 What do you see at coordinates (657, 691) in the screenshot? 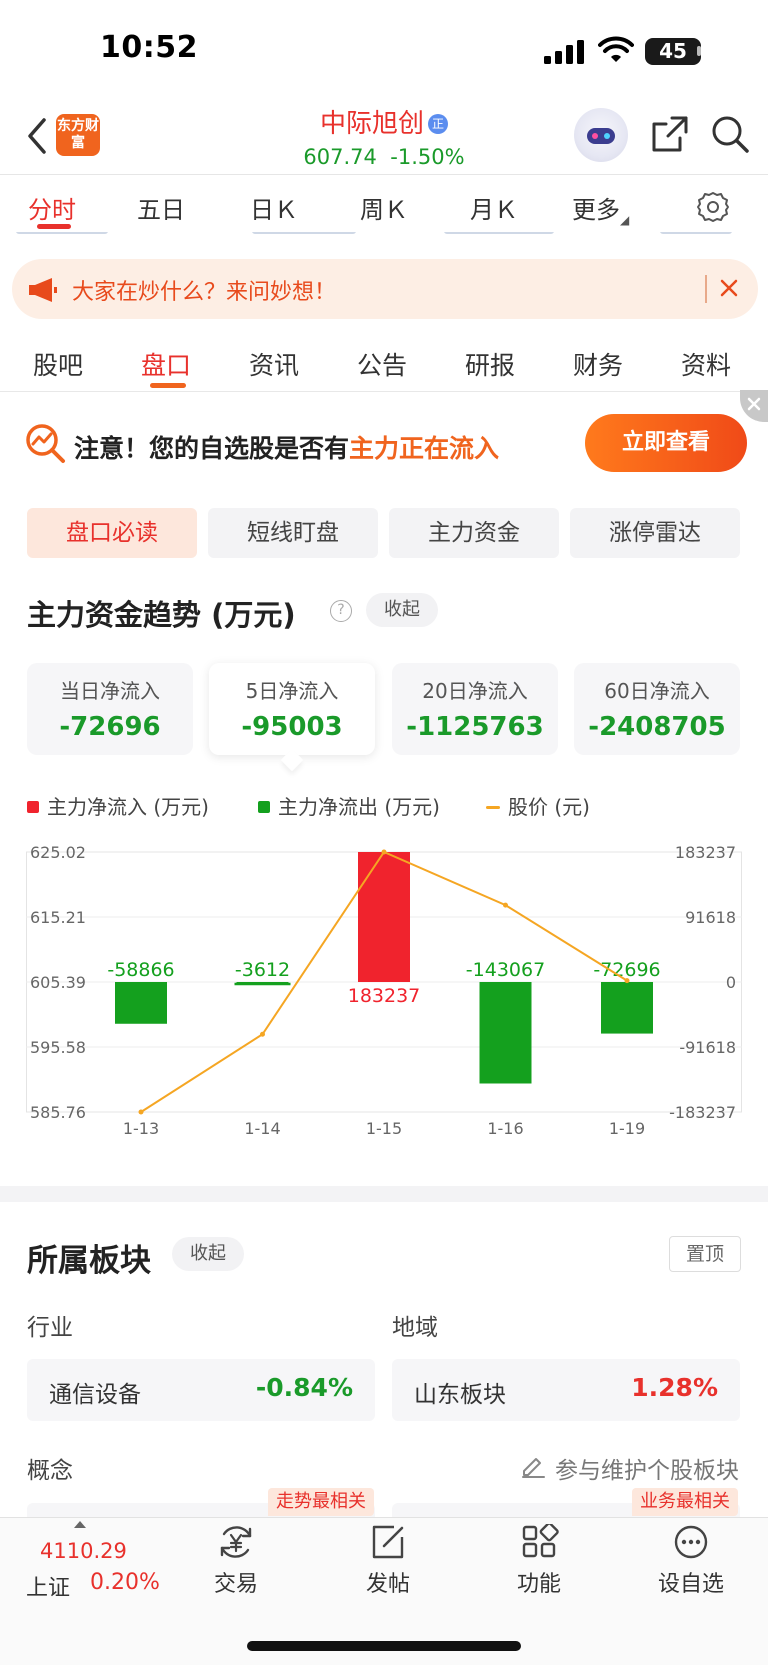
I see `stat-card-label: 60日净流入` at bounding box center [657, 691].